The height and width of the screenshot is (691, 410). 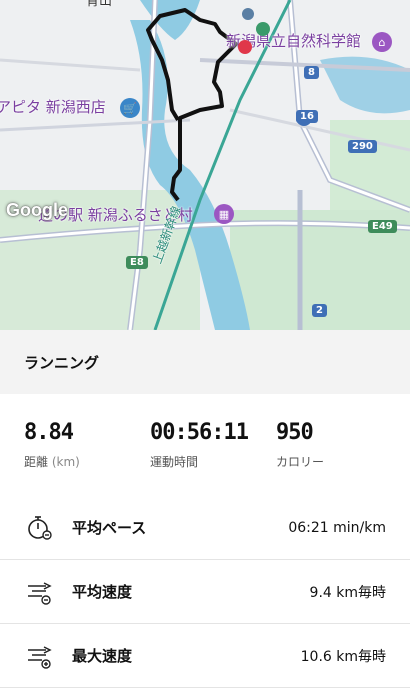 I want to click on route-shield-8: 8, so click(x=311, y=72).